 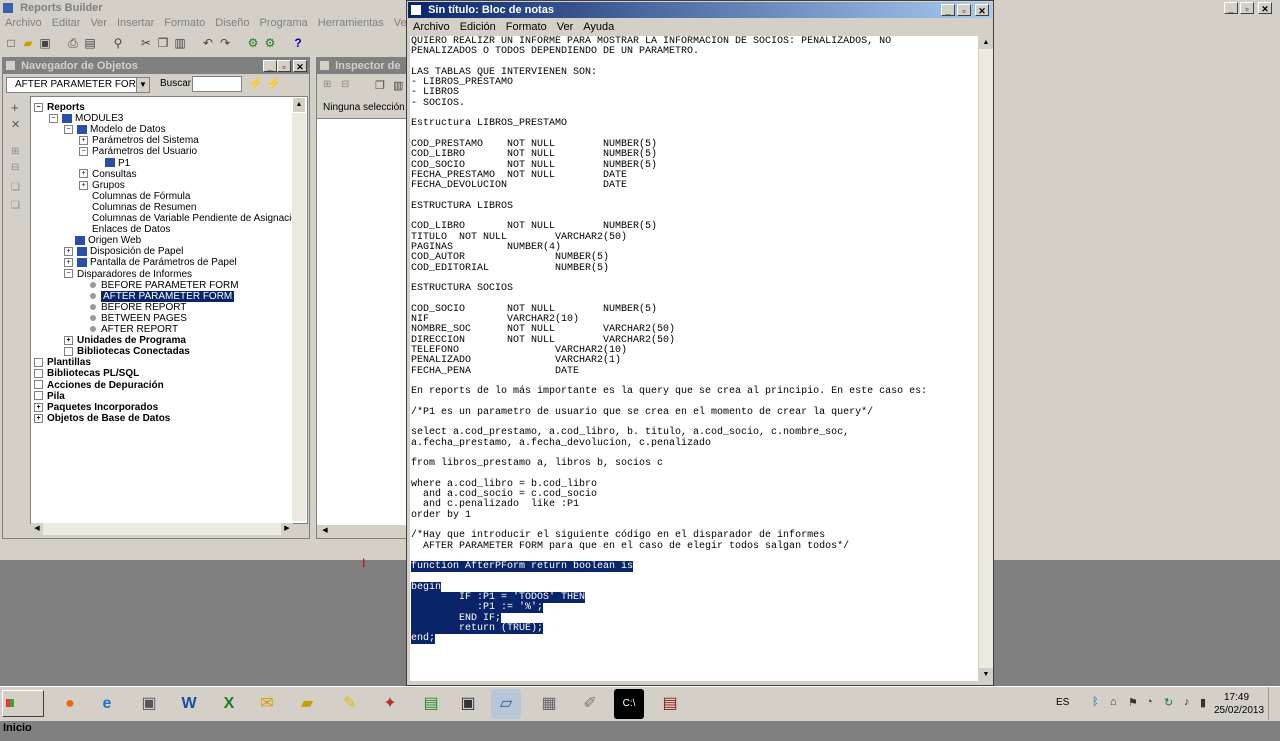 I want to click on reports-builder-menu-item: Formato, so click(x=184, y=23).